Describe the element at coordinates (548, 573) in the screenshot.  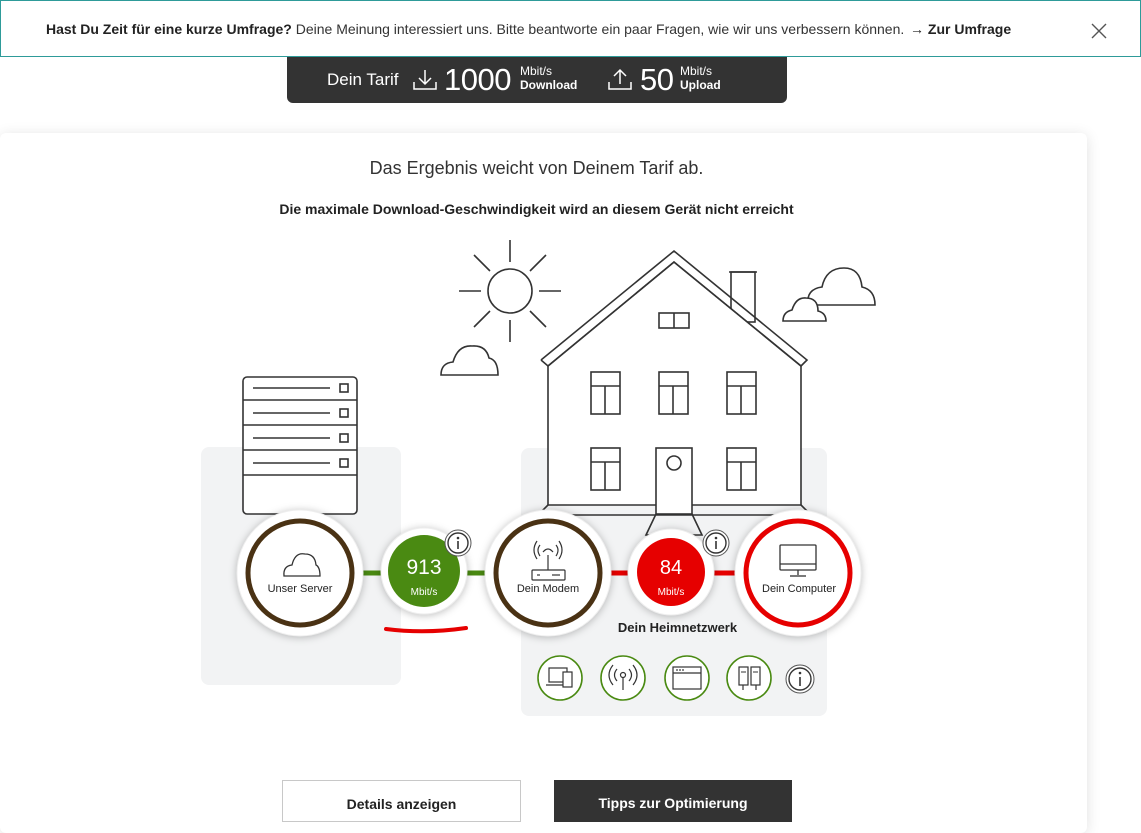
I see `modem-node` at that location.